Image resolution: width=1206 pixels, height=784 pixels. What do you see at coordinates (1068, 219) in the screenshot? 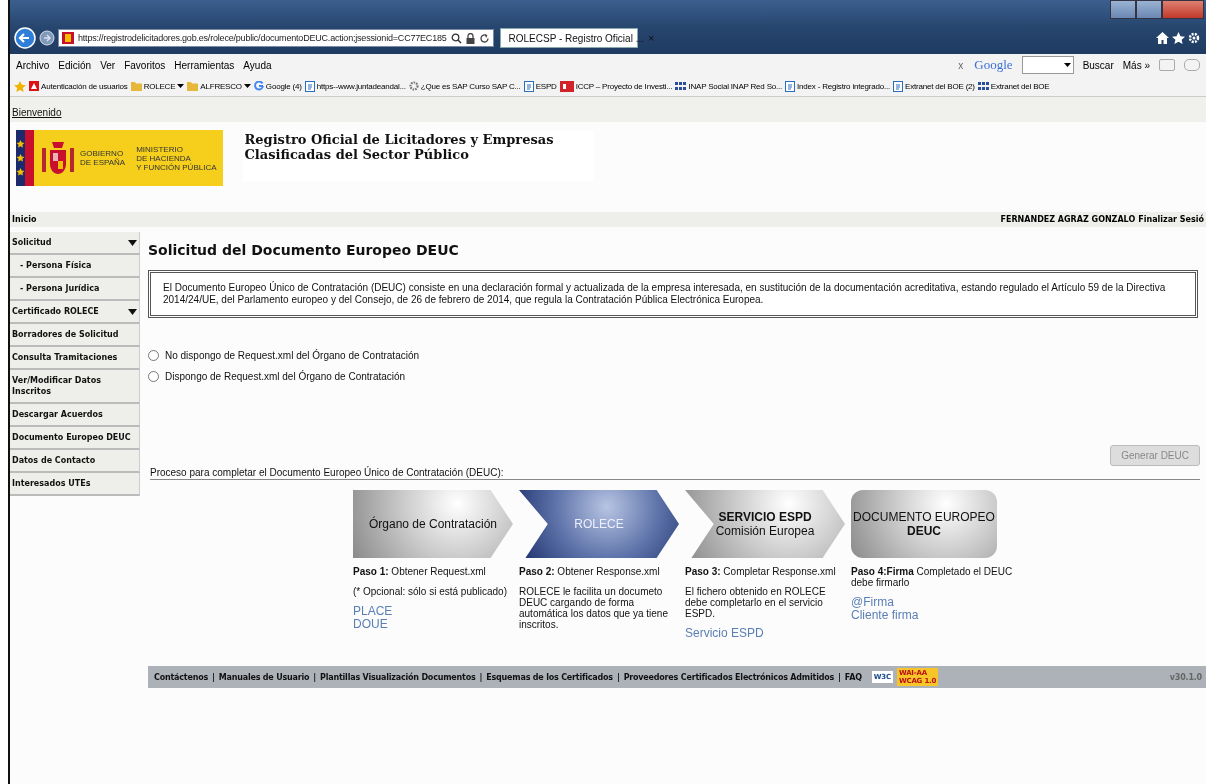
I see `user-name: FERNANDEZ AGRAZ GONZALO` at bounding box center [1068, 219].